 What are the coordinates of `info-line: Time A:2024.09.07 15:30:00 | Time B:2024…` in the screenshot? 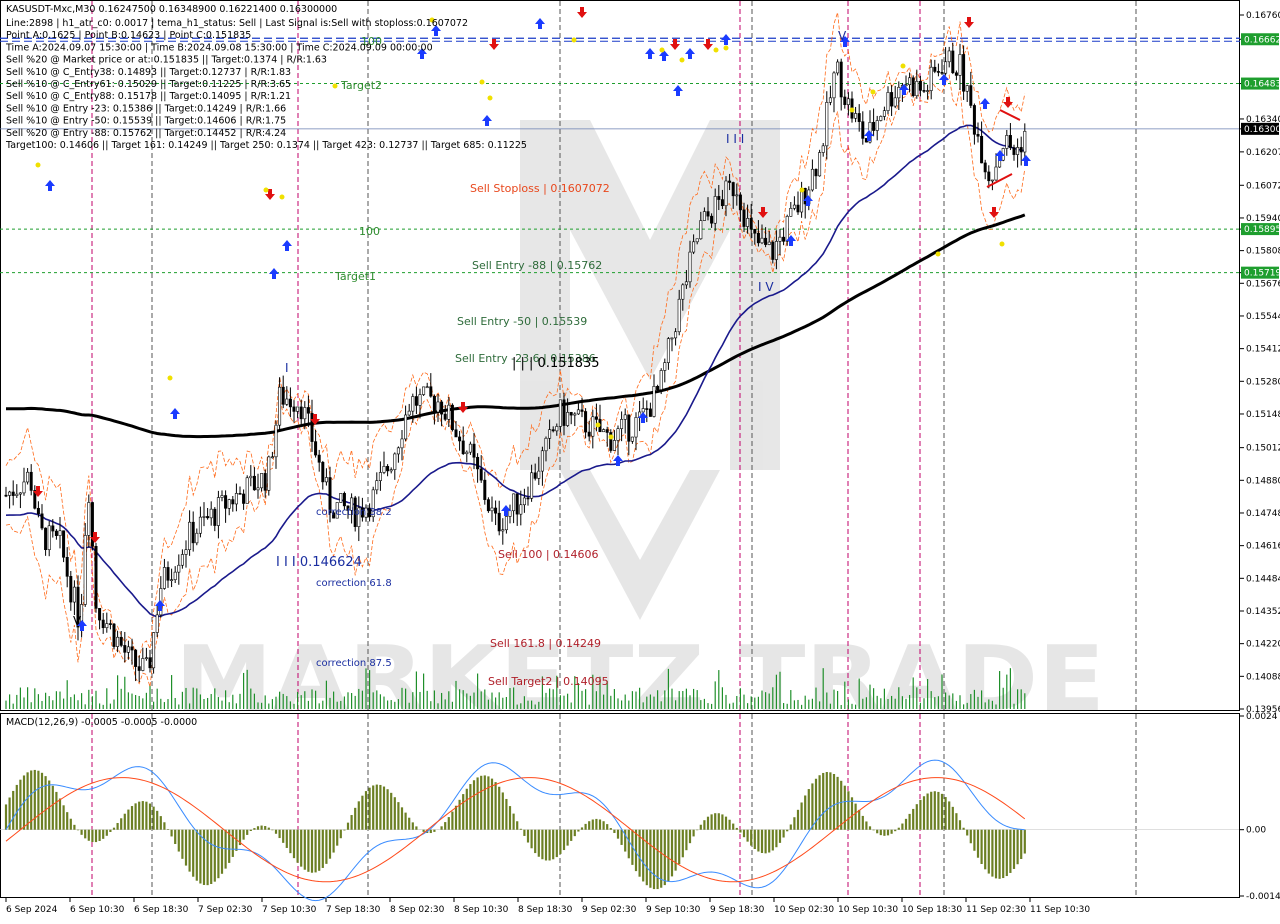 It's located at (219, 47).